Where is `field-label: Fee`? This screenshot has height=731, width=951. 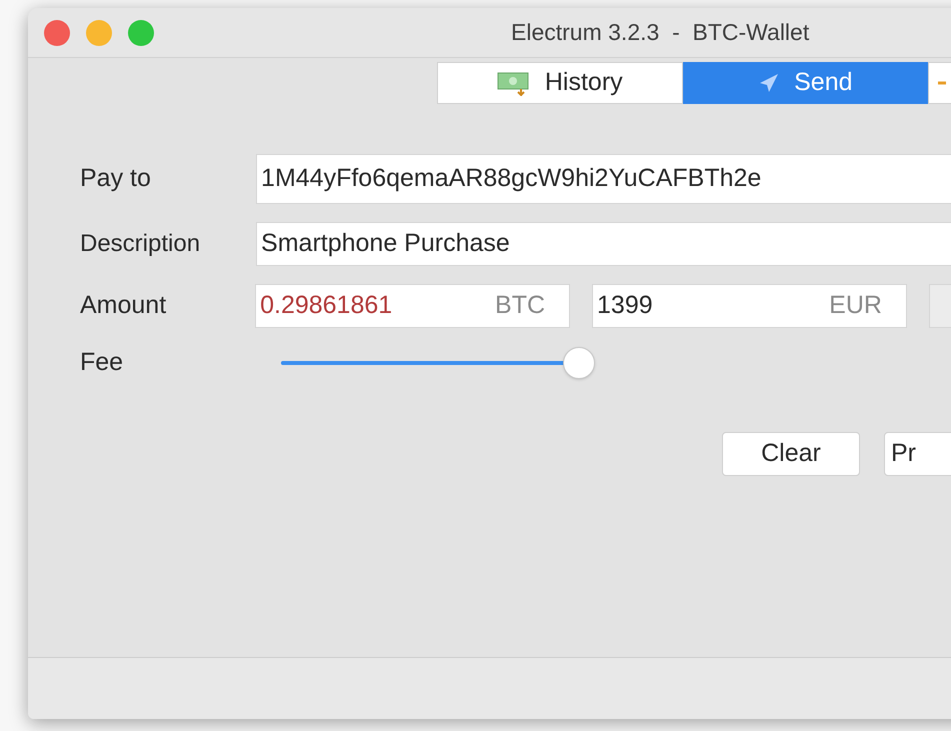 field-label: Fee is located at coordinates (102, 362).